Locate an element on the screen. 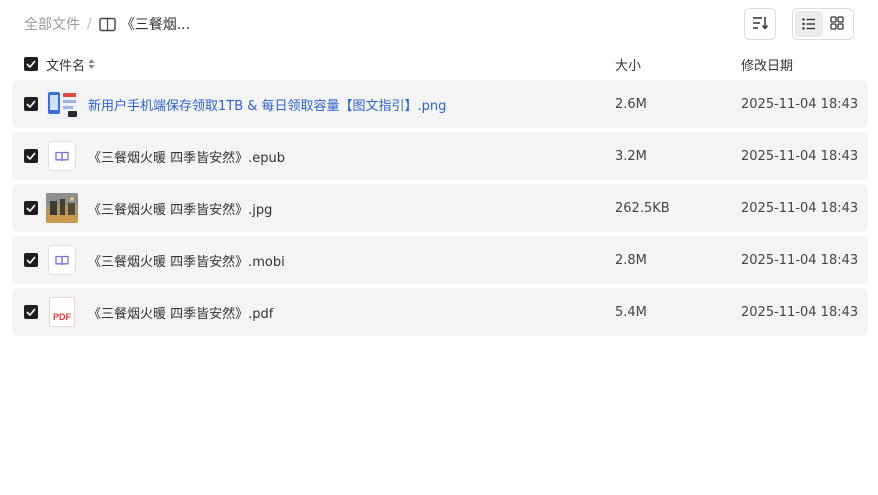 The image size is (878, 495). grid-view-button is located at coordinates (837, 24).